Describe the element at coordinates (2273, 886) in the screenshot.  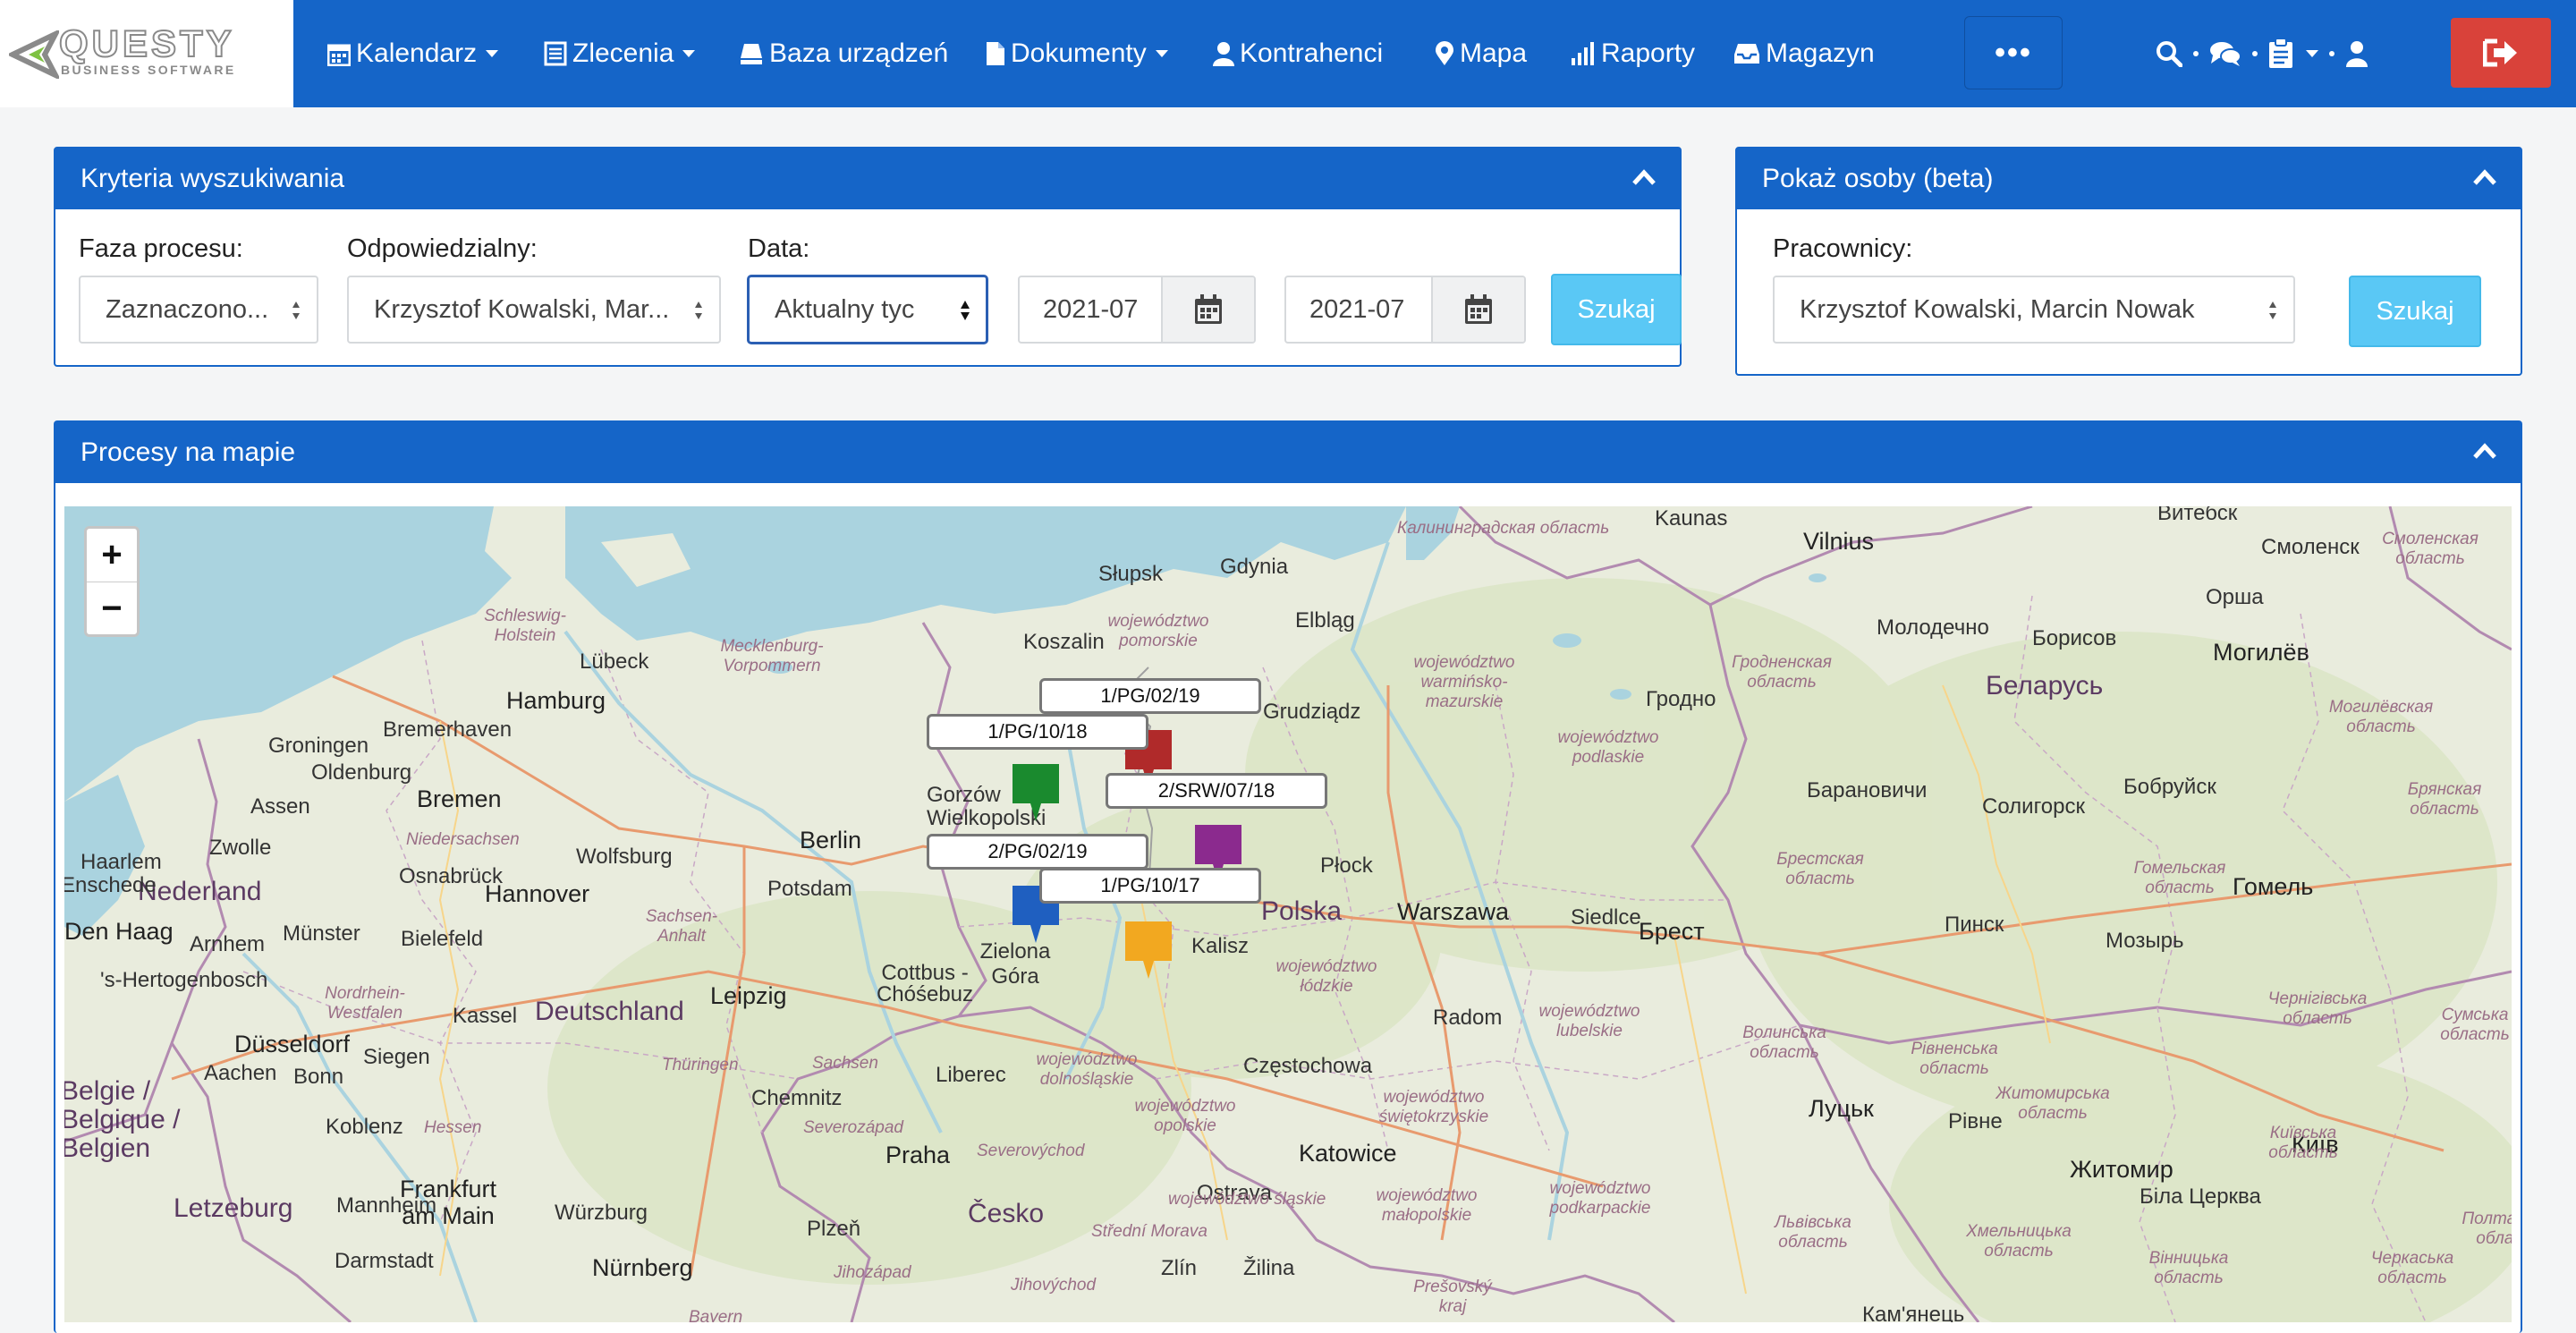
I see `map-city-label: Гомель` at that location.